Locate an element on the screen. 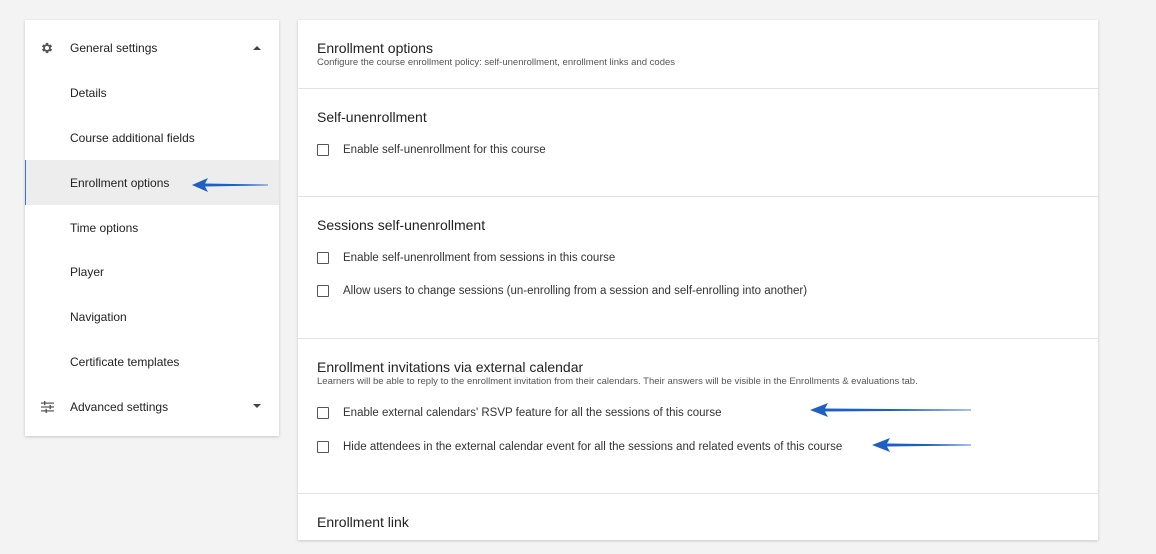 Image resolution: width=1156 pixels, height=554 pixels. sidebar-item-course-additional-fields: Course additional fields is located at coordinates (152, 137).